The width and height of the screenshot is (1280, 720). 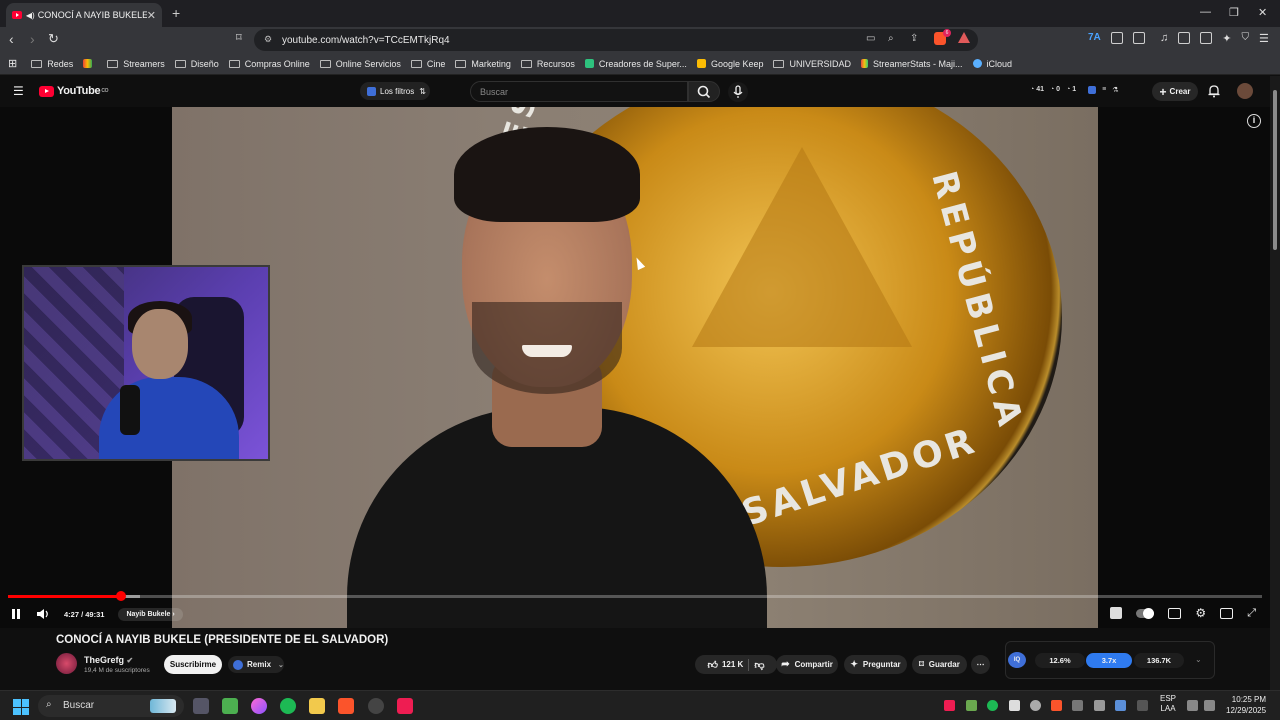 What do you see at coordinates (1175, 91) in the screenshot?
I see `create-button: + Crear` at bounding box center [1175, 91].